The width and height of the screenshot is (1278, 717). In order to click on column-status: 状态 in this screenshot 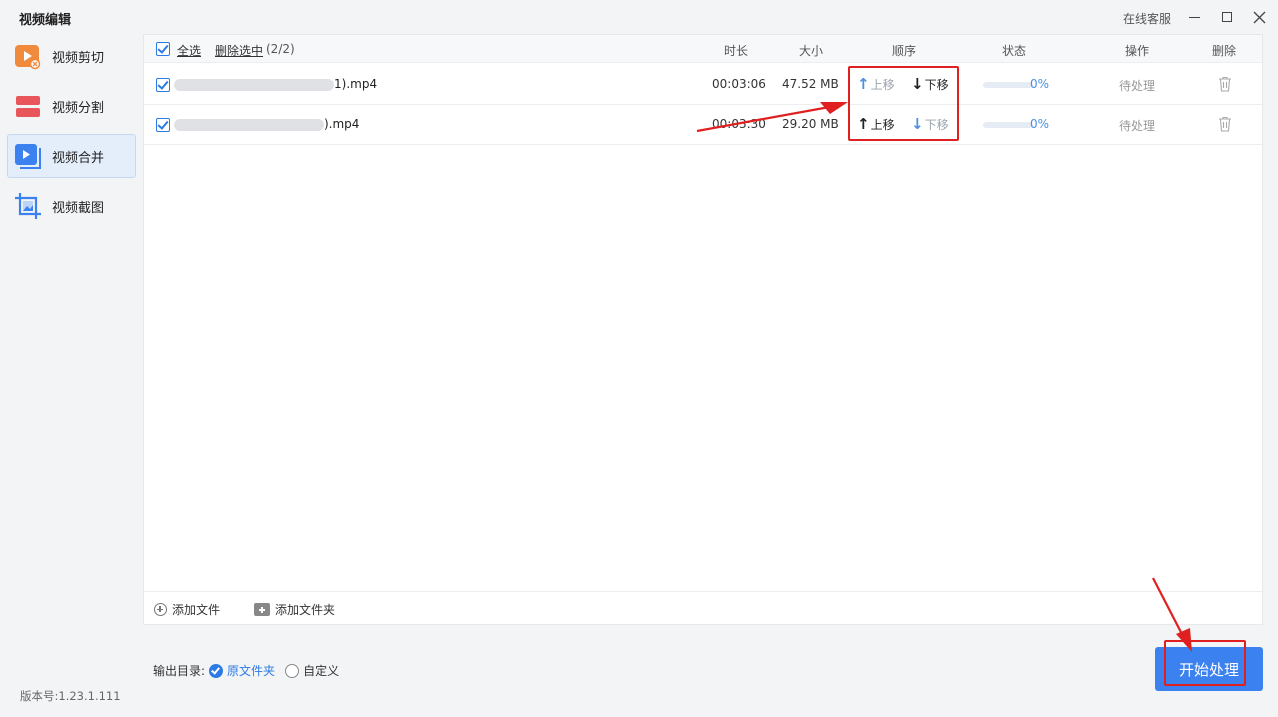, I will do `click(1014, 51)`.